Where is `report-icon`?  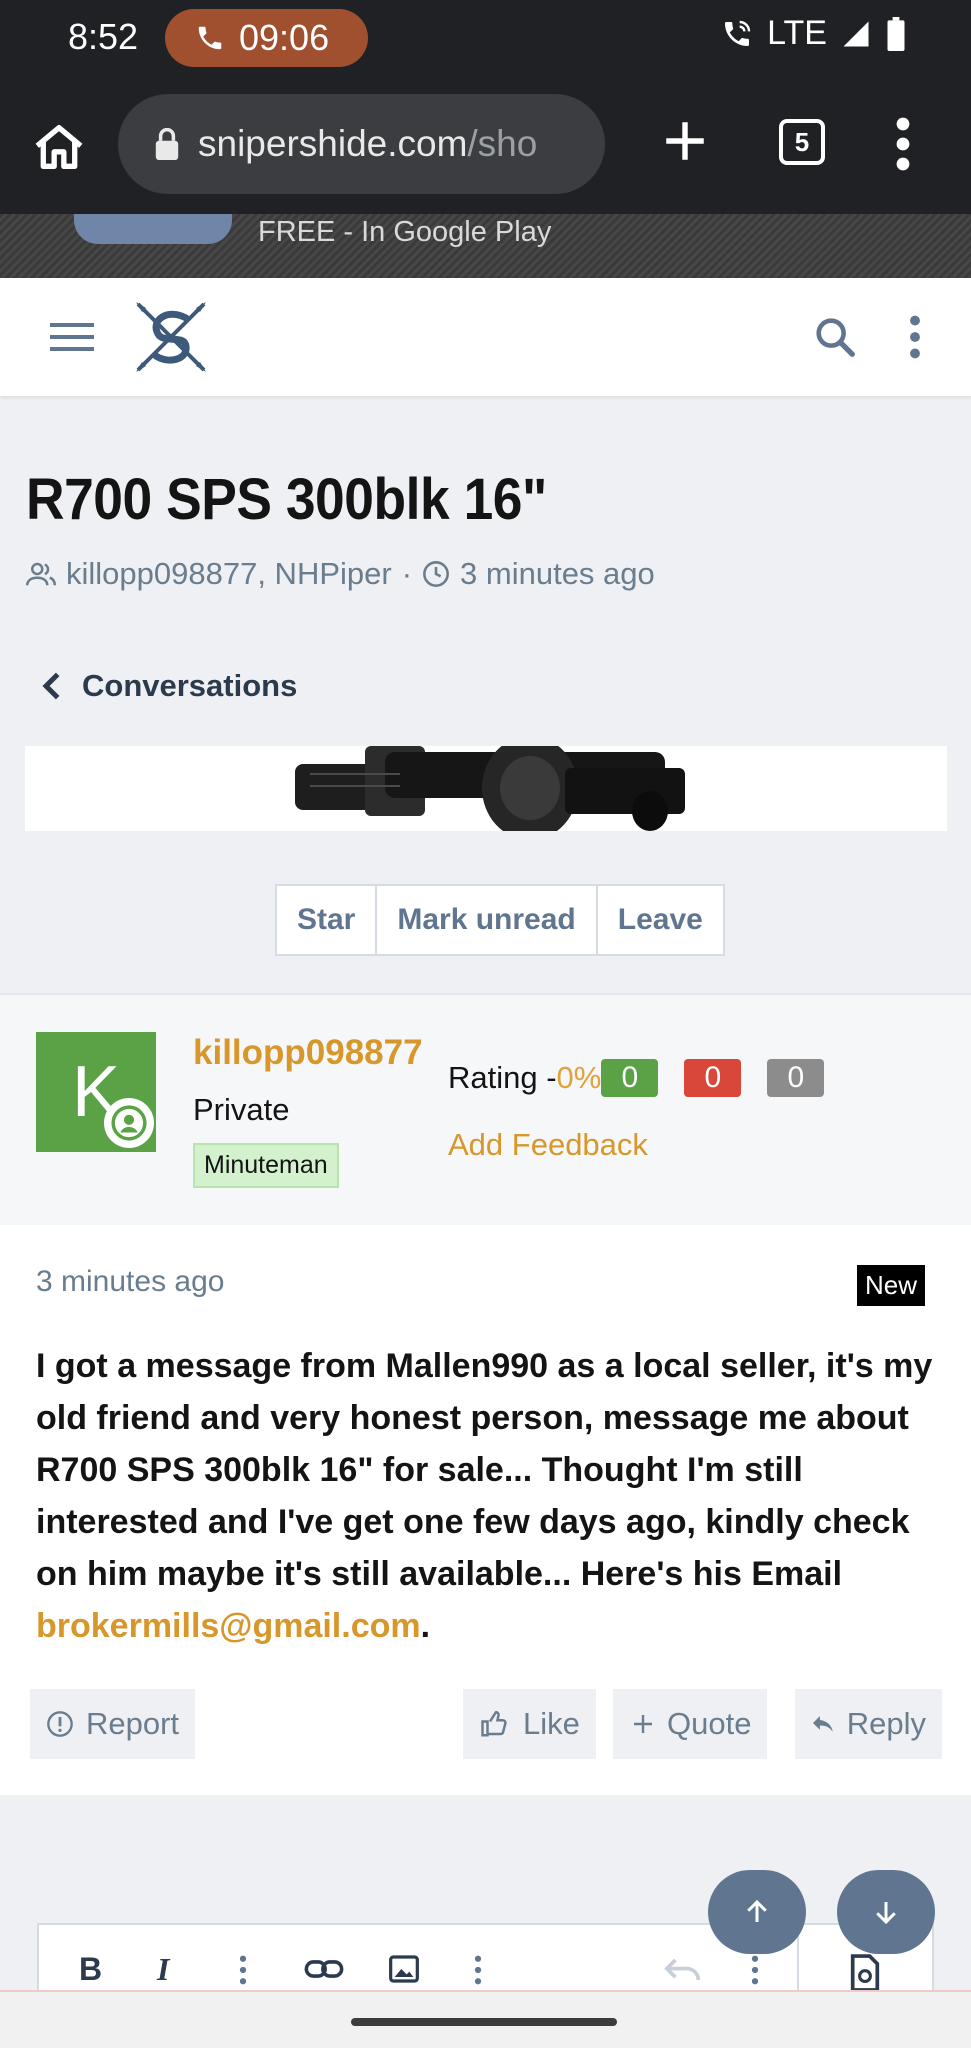 report-icon is located at coordinates (60, 1724).